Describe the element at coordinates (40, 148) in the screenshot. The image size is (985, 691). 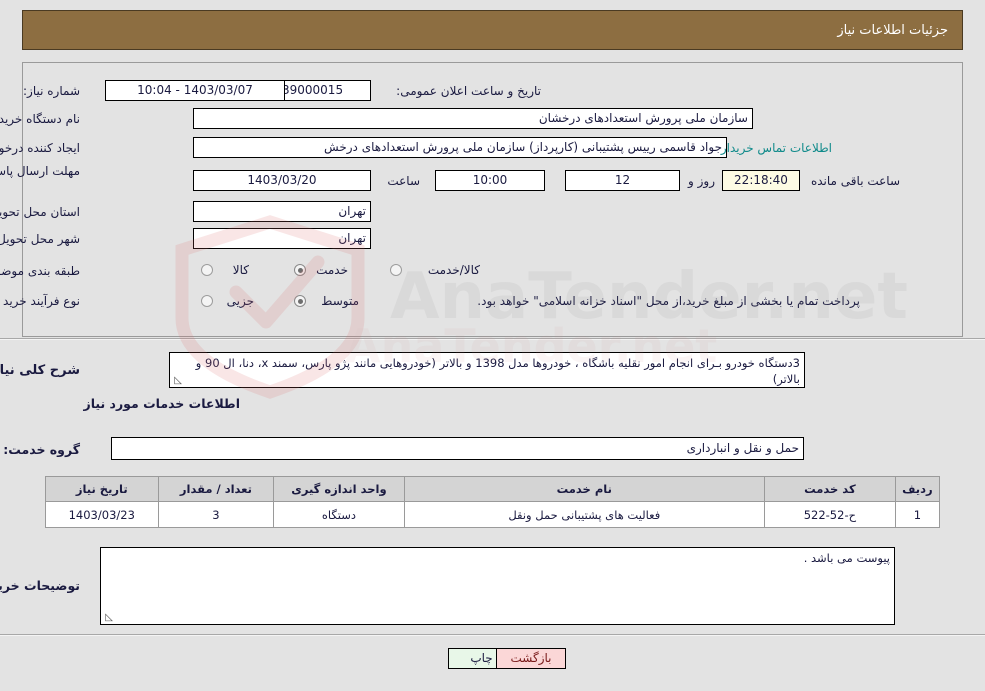
I see `requester-label: ایجاد کننده درخواست:` at that location.